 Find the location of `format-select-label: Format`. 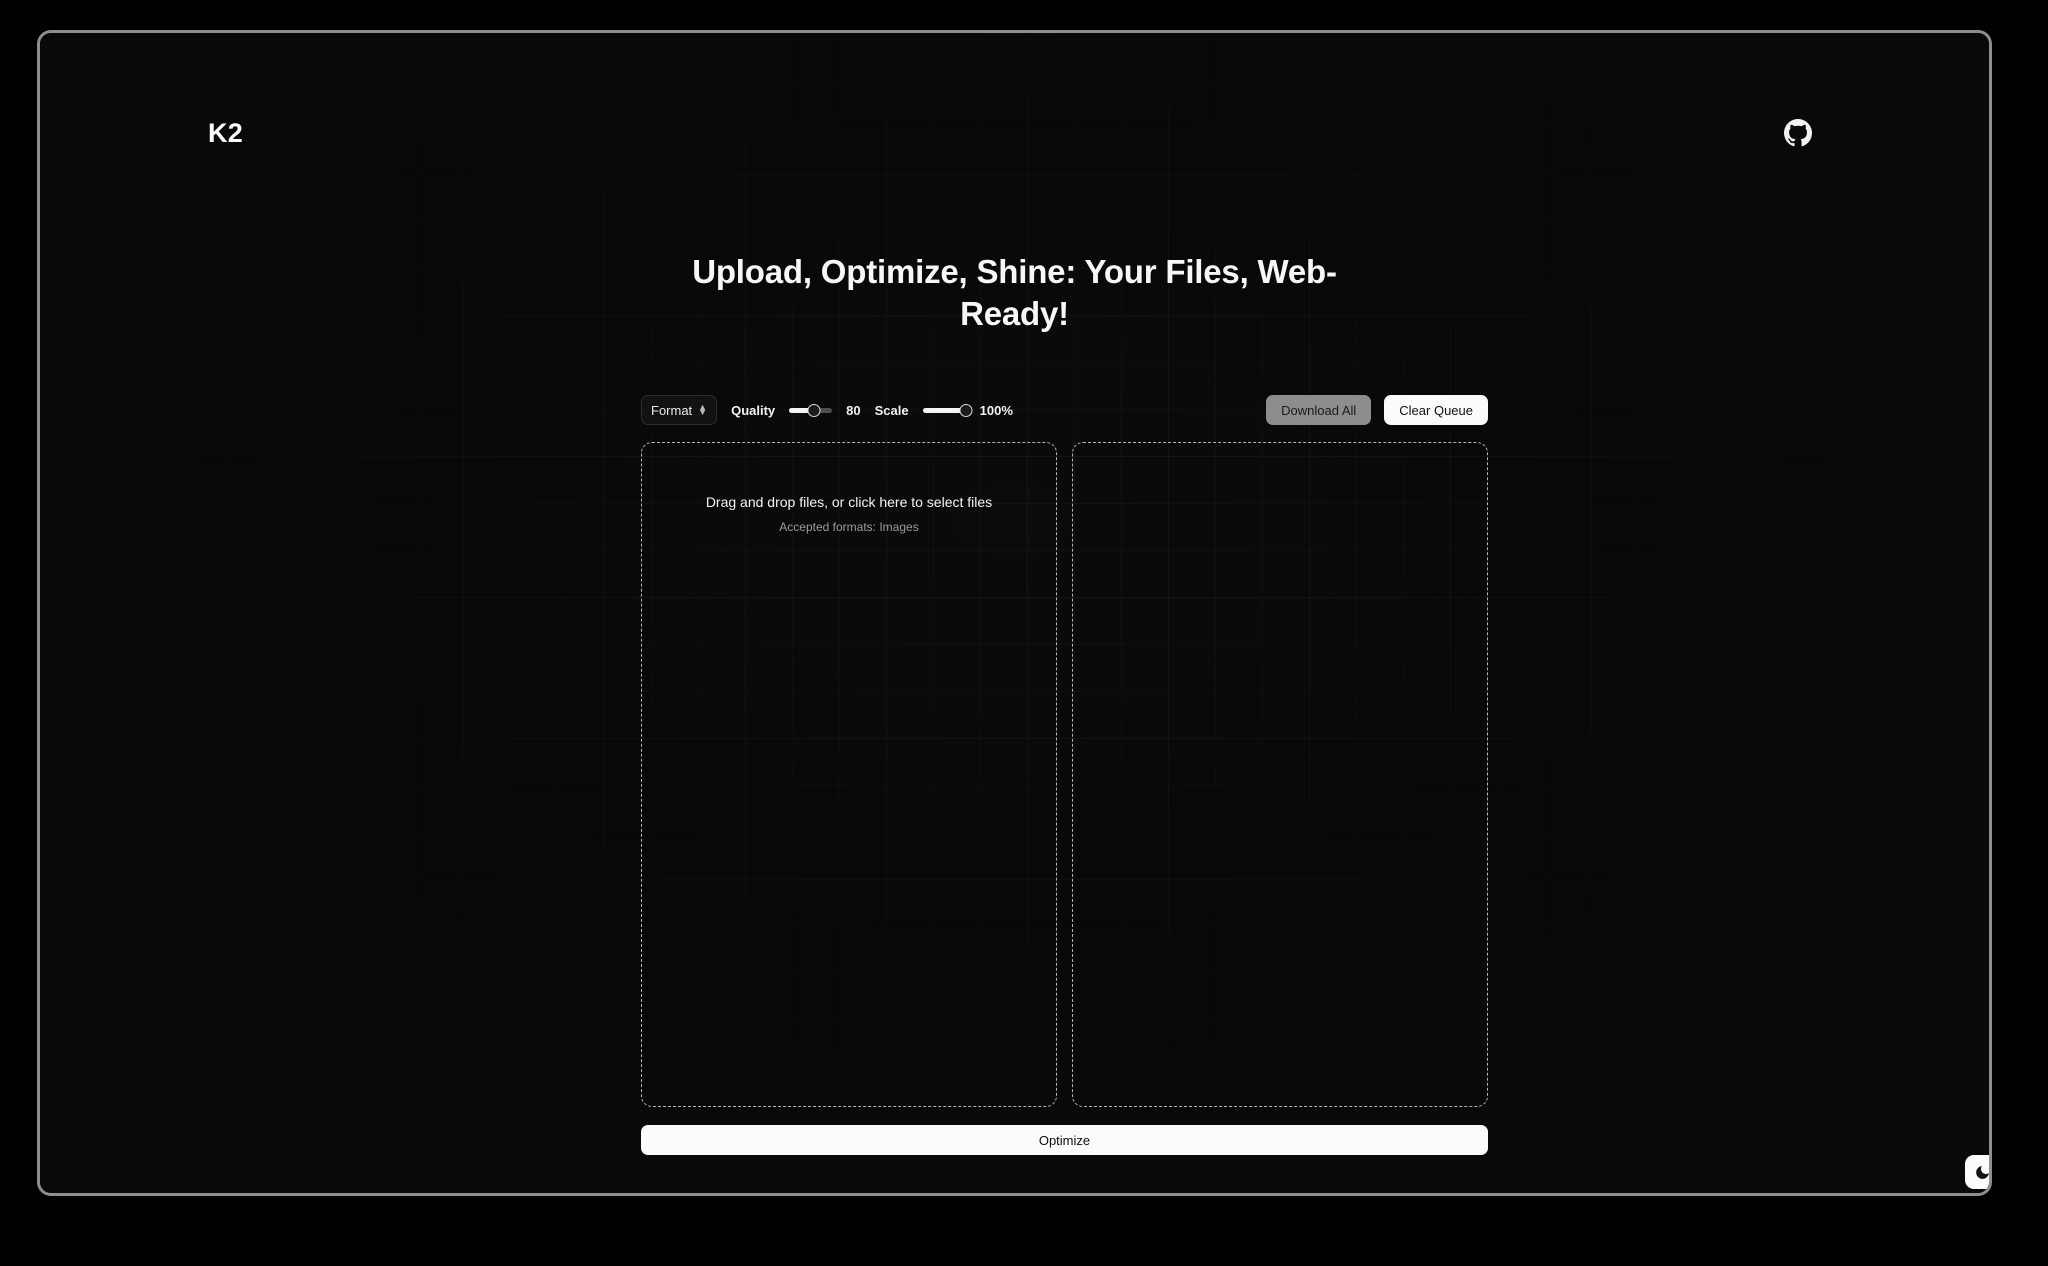

format-select-label: Format is located at coordinates (672, 410).